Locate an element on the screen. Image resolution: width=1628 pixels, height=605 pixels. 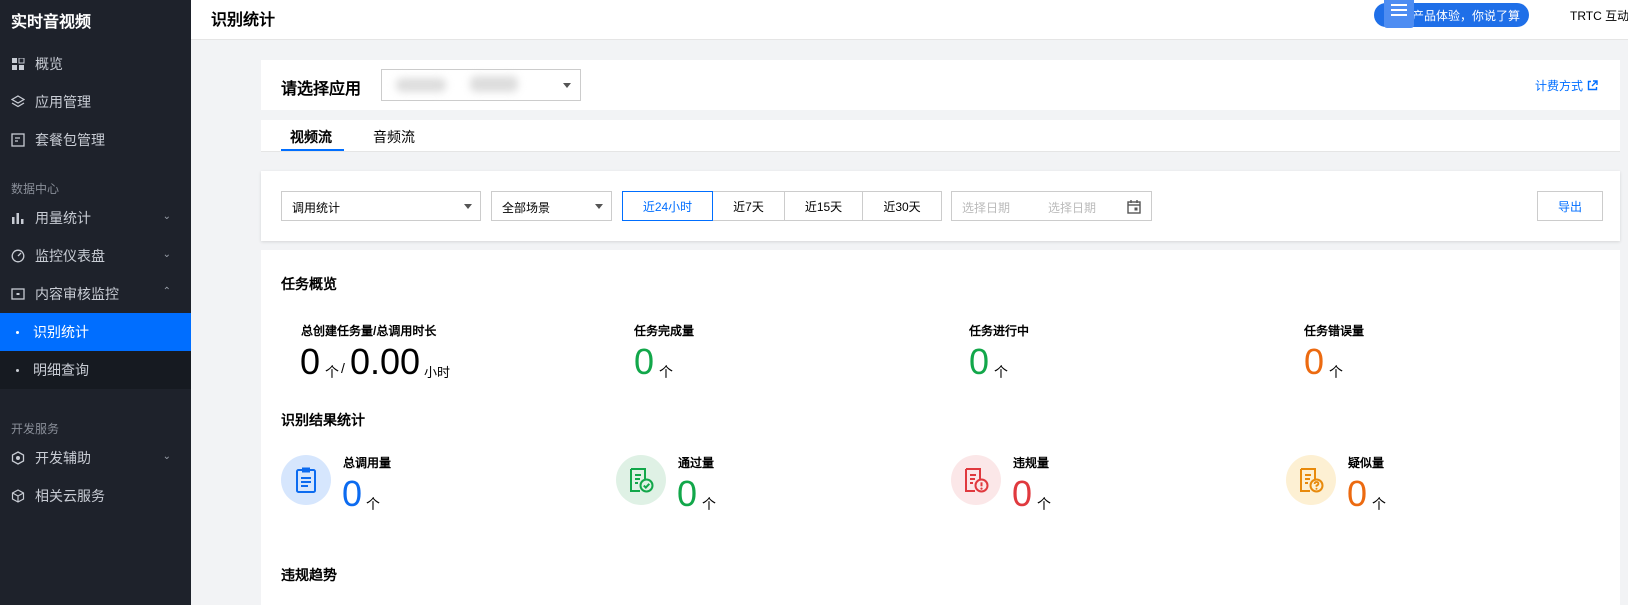
sidebar-title: 实时音视频 is located at coordinates (51, 22).